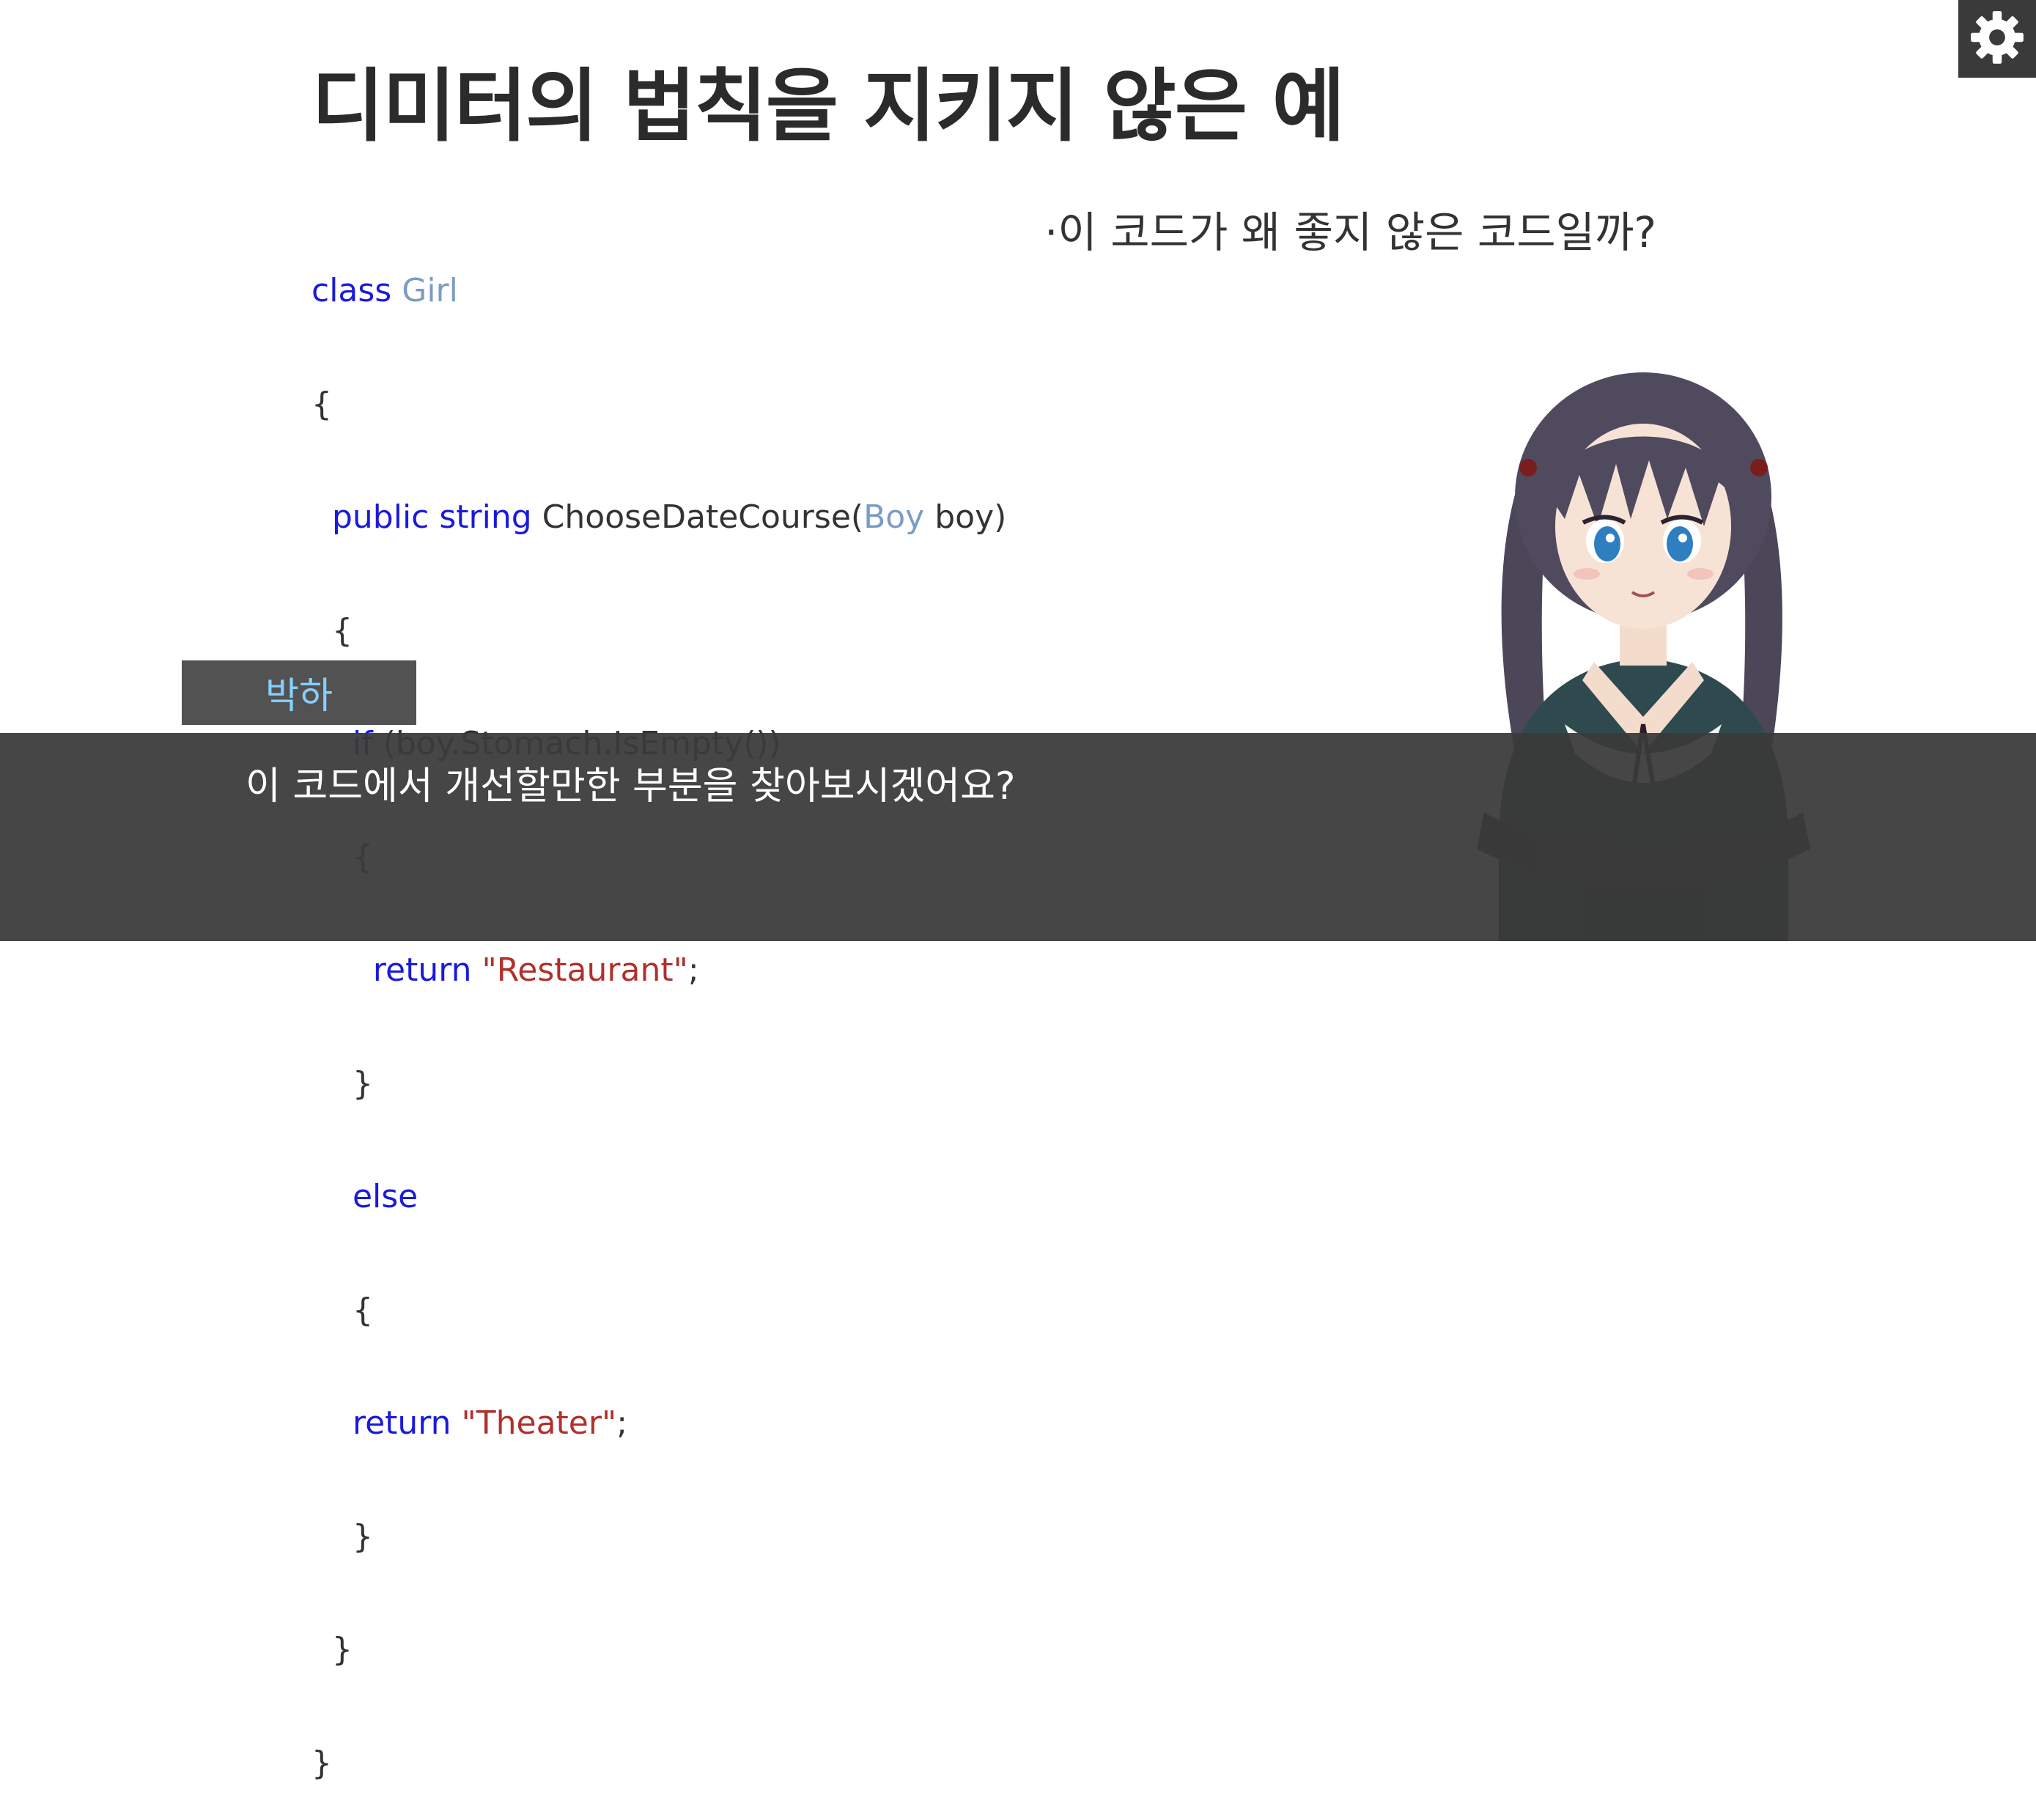 The image size is (2036, 1820). Describe the element at coordinates (828, 106) in the screenshot. I see `slide-title: 디미터의 법칙을 지키지 않은 예` at that location.